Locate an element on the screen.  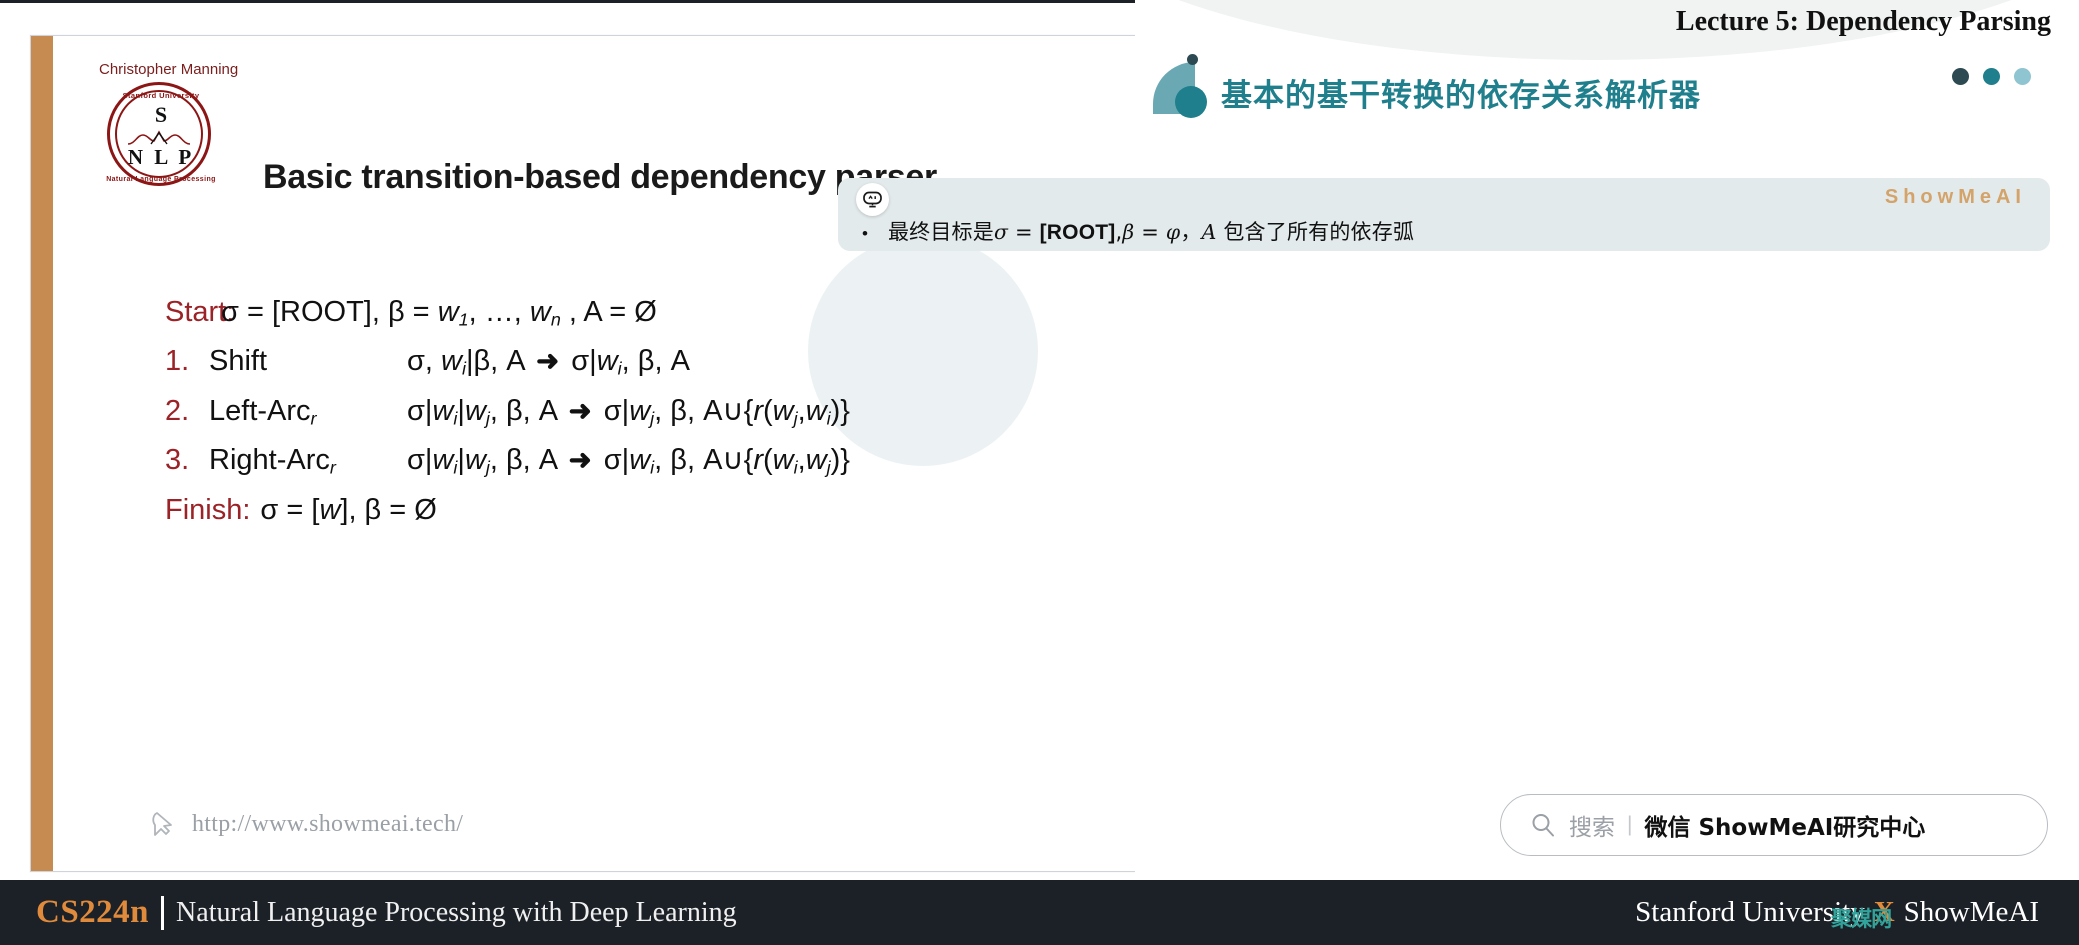
note-brand-label: ShowMeAI is located at coordinates (1955, 197).